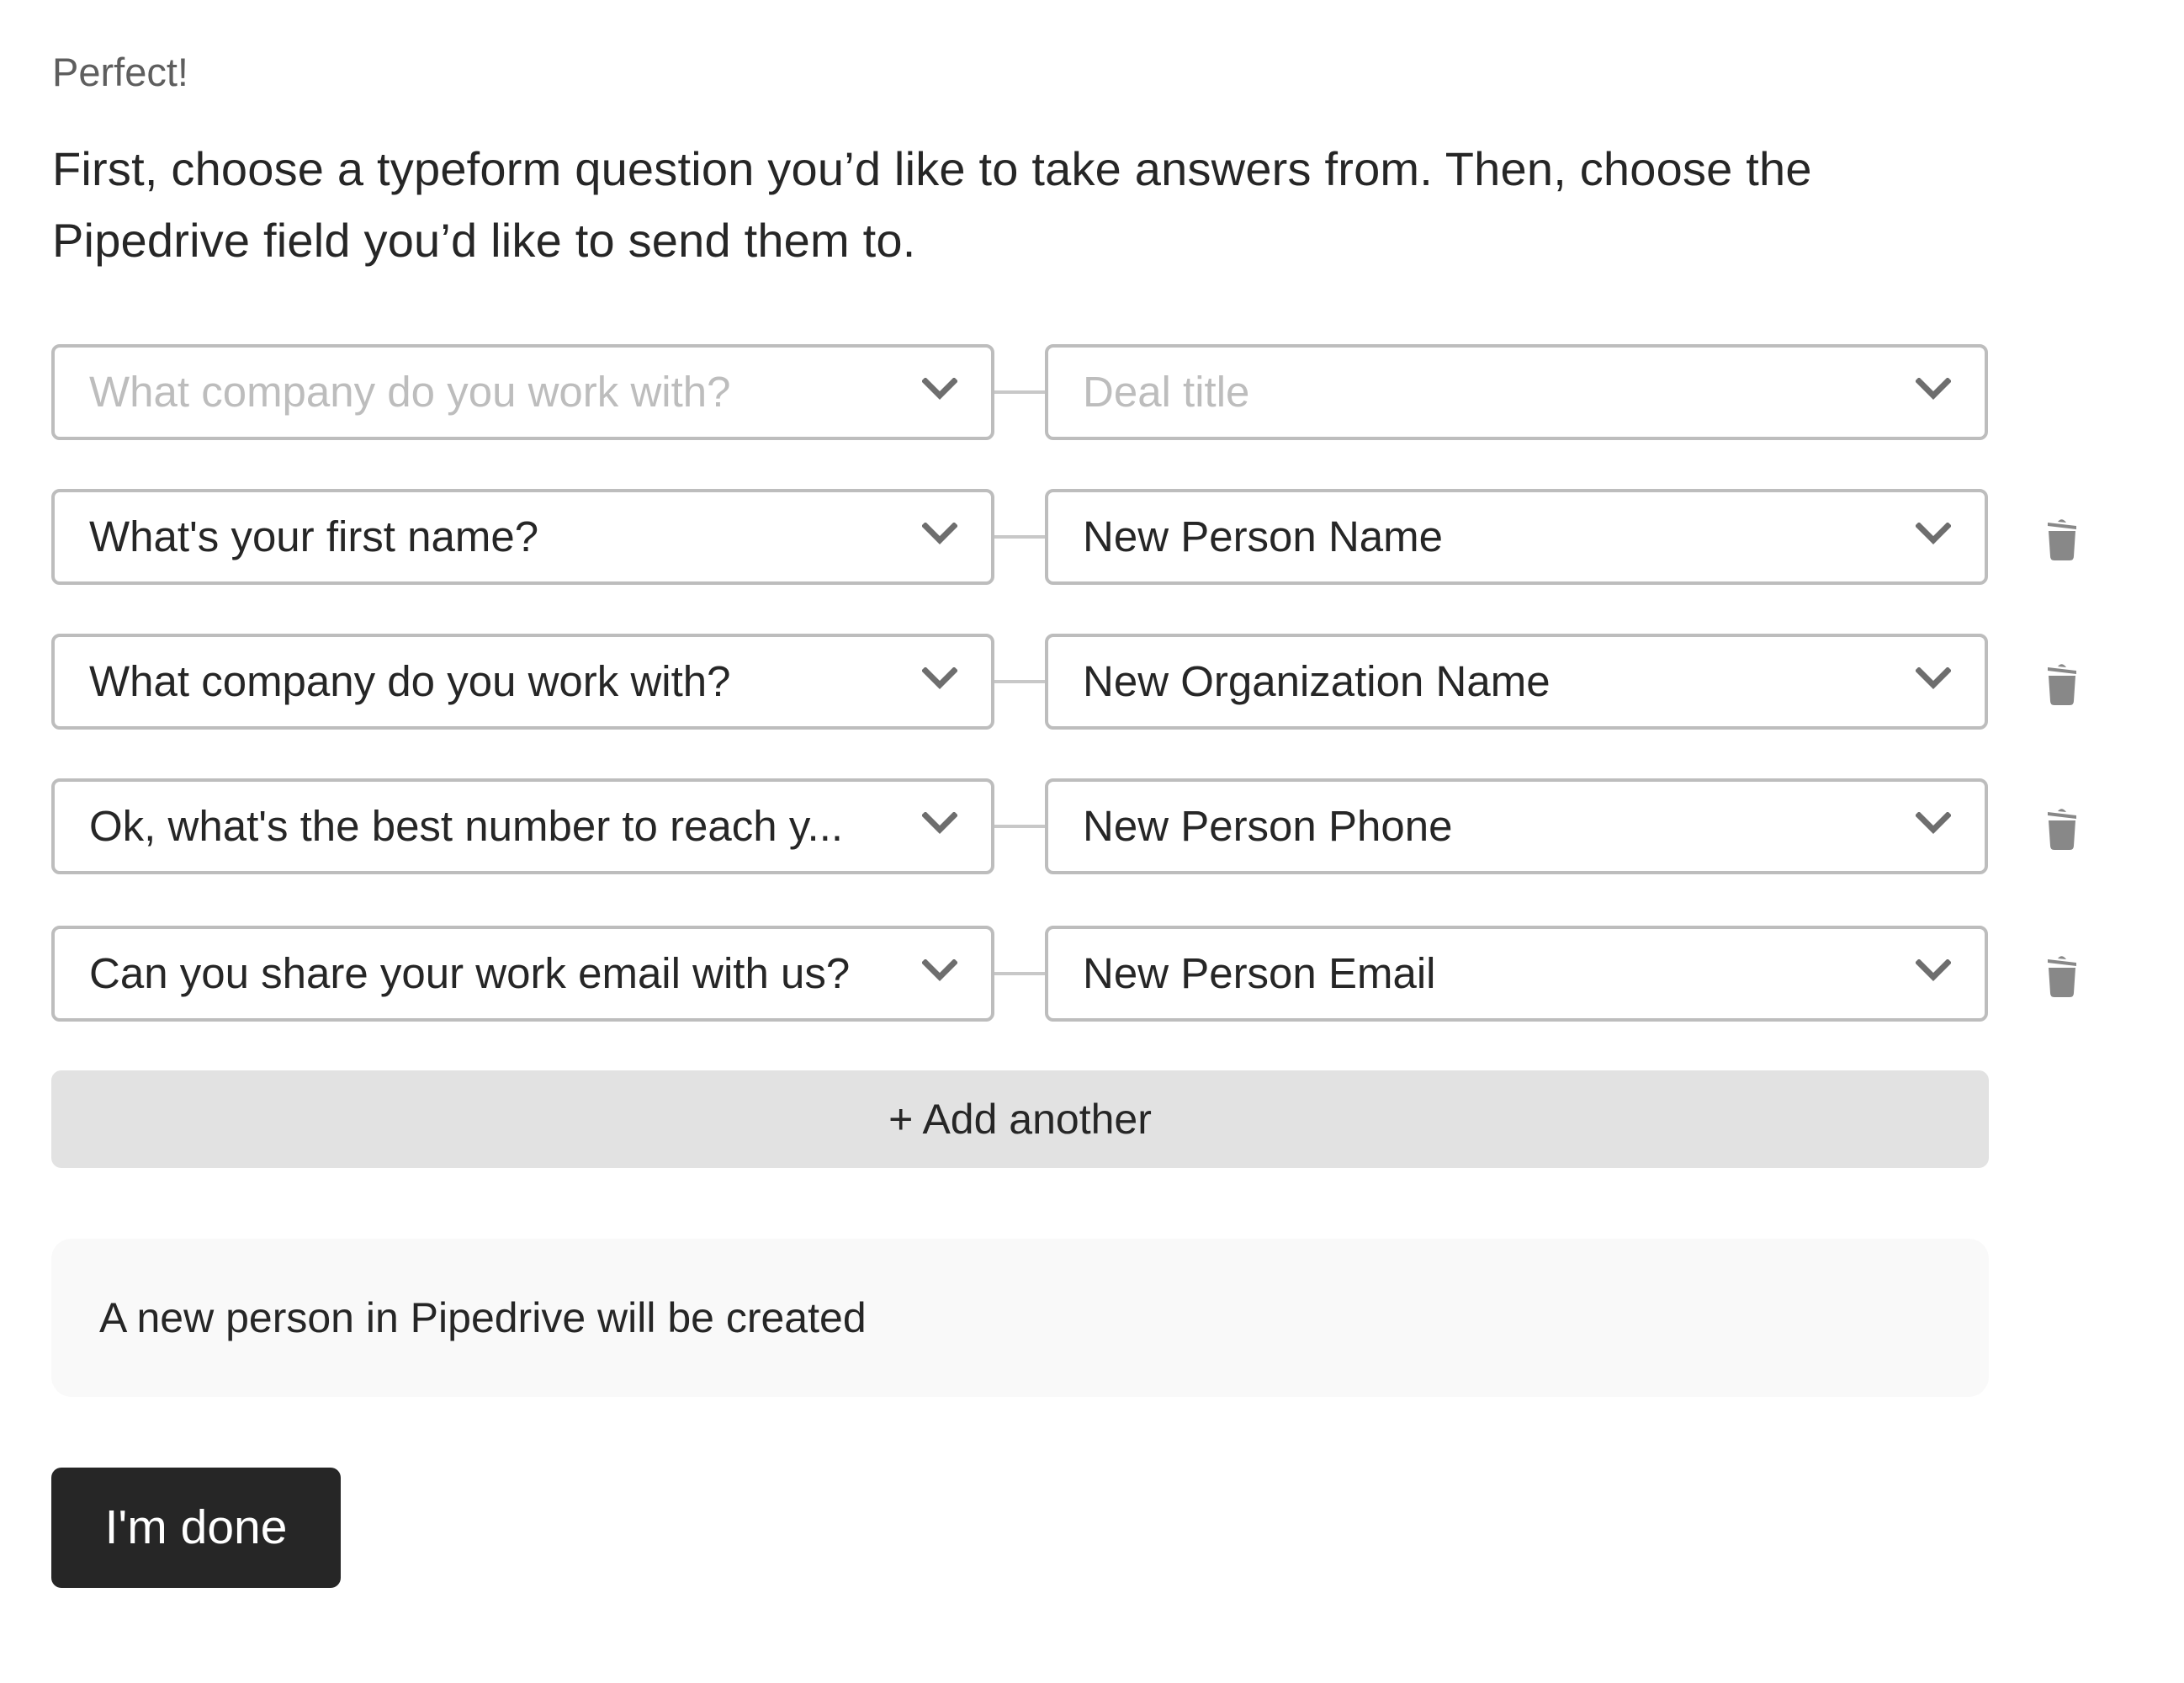 The width and height of the screenshot is (2184, 1683). What do you see at coordinates (1020, 1119) in the screenshot?
I see `add-another-button: + Add another` at bounding box center [1020, 1119].